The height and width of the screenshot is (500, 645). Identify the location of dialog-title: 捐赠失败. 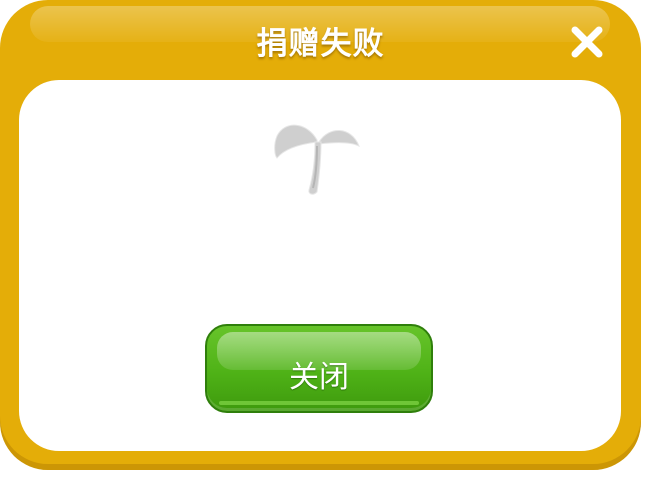
(320, 44).